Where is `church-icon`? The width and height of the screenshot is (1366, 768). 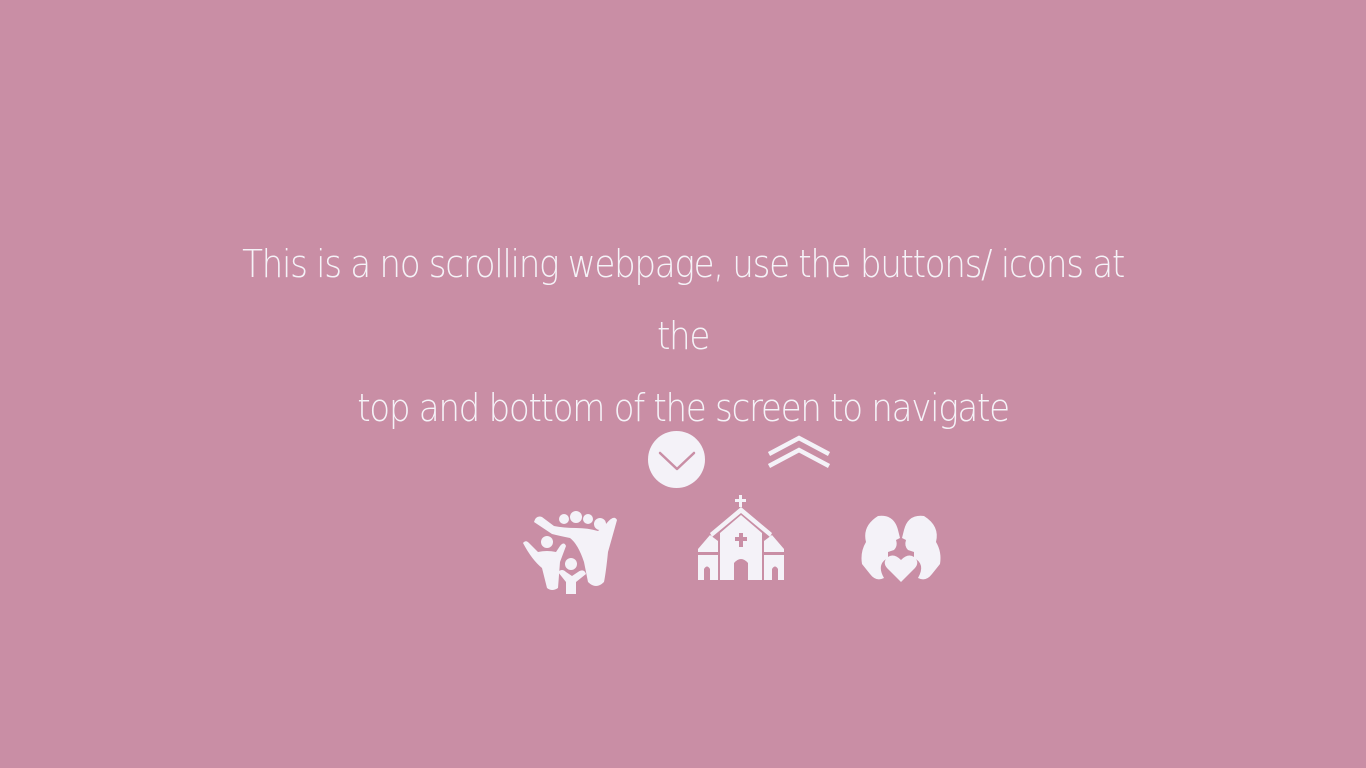 church-icon is located at coordinates (741, 537).